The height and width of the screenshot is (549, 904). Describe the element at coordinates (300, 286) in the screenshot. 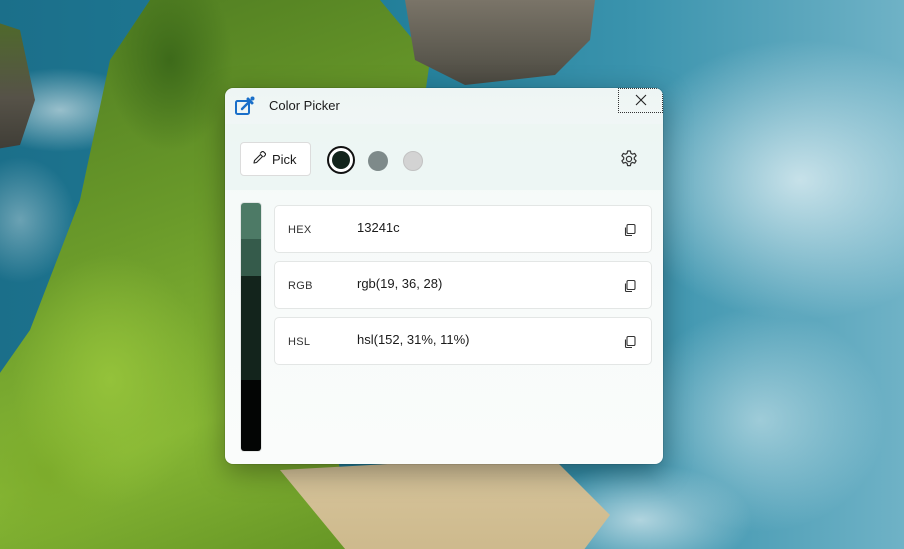

I see `rgb-label: RGB` at that location.